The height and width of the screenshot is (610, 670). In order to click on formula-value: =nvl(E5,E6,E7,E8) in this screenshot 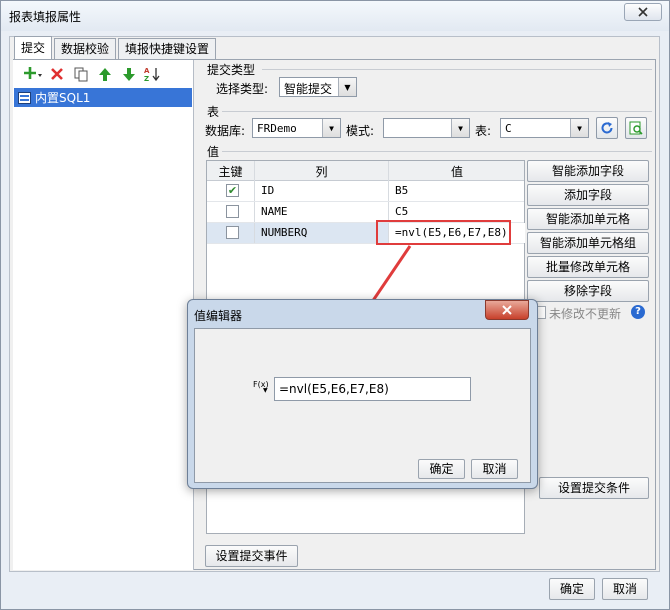, I will do `click(334, 389)`.